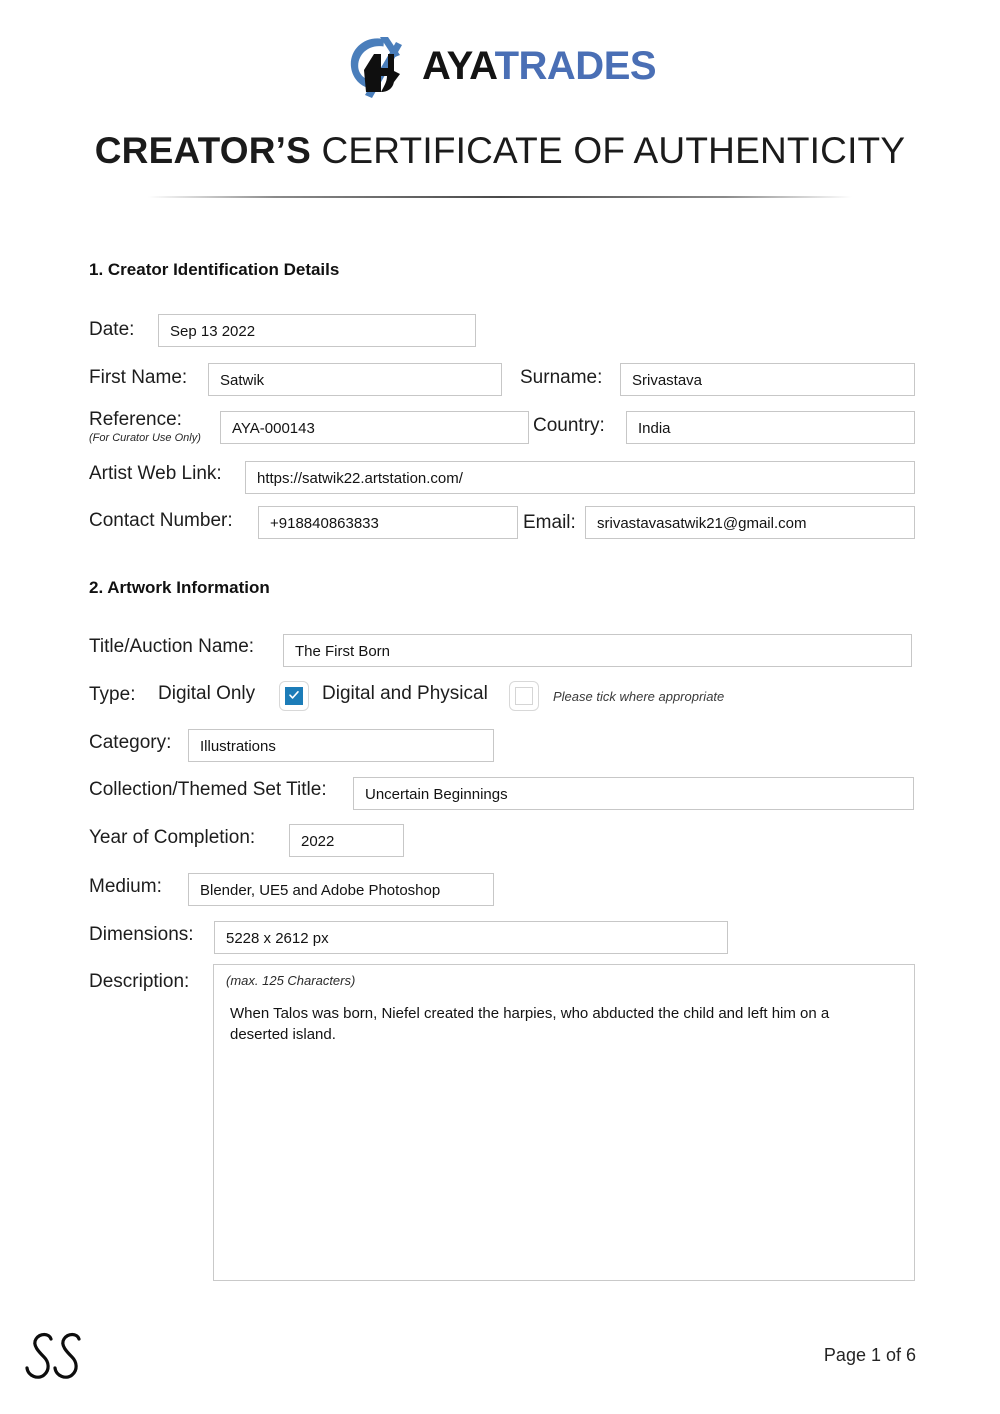 This screenshot has height=1414, width=1000. Describe the element at coordinates (341, 745) in the screenshot. I see `category-input: Illustrations` at that location.